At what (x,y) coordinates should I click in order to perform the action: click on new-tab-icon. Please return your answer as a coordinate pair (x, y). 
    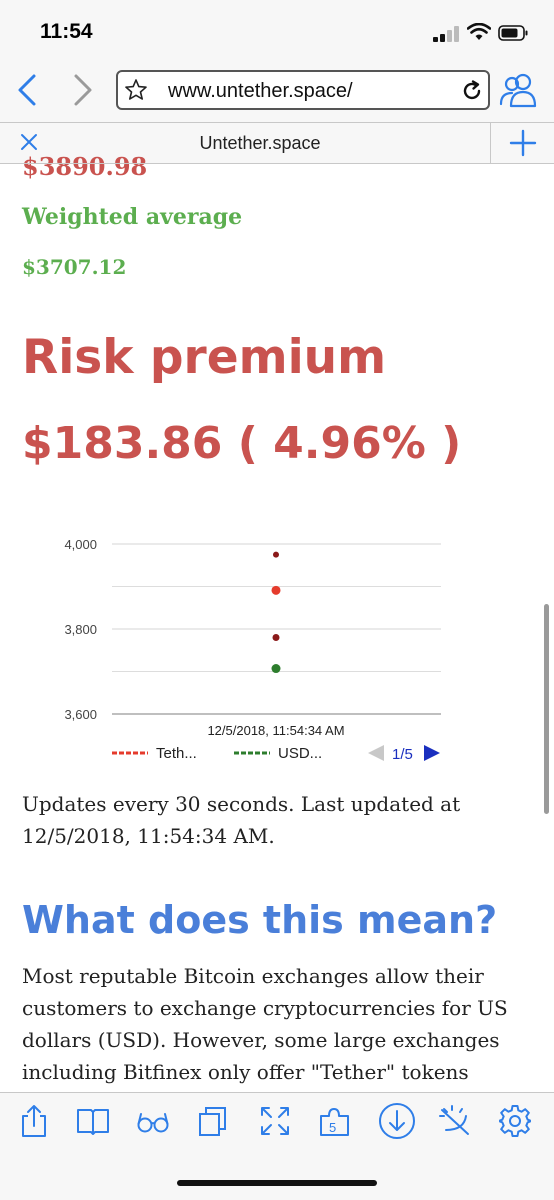
    Looking at the image, I should click on (523, 143).